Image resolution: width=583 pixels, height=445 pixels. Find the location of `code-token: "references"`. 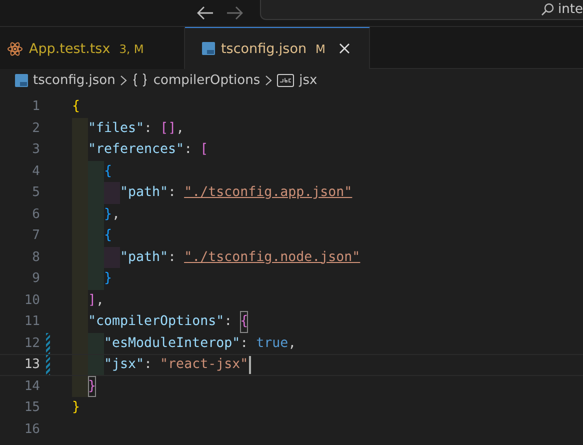

code-token: "references" is located at coordinates (136, 150).